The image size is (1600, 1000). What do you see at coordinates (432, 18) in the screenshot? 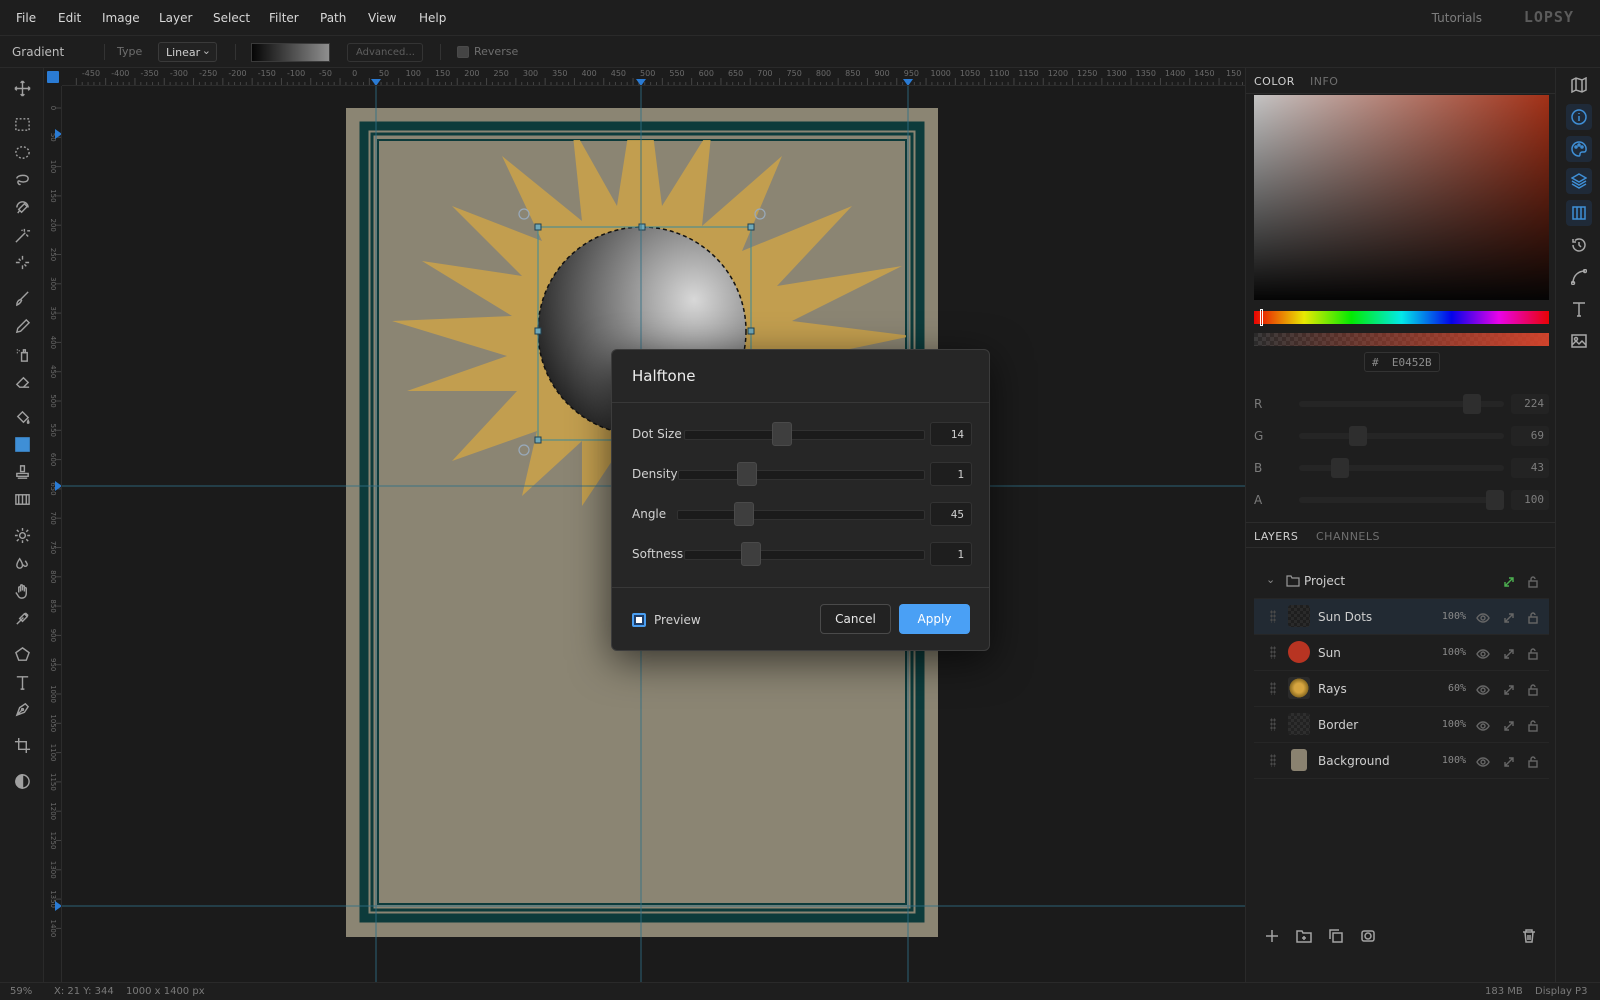
I see `menu-help: Help` at bounding box center [432, 18].